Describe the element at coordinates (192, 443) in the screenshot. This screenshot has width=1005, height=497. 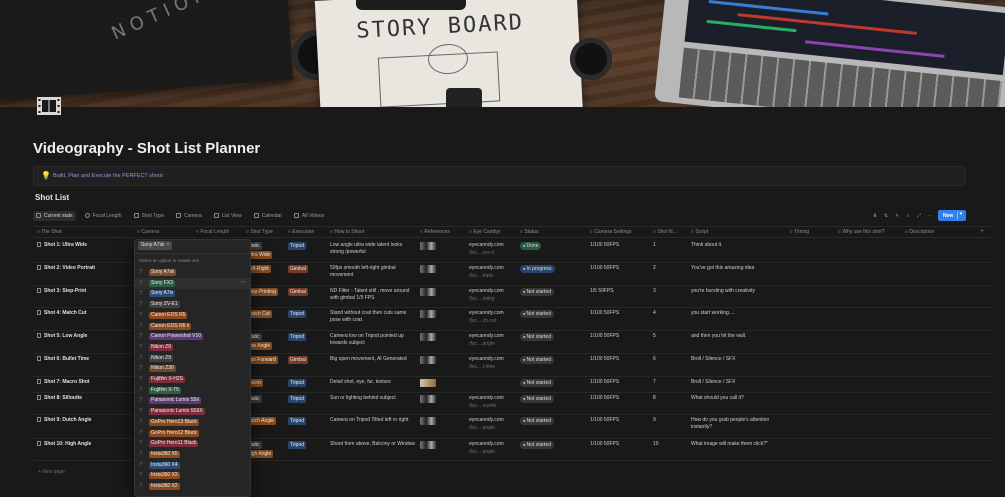
I see `dropdown-option: ⠿ GoPro Hero11 Black` at that location.